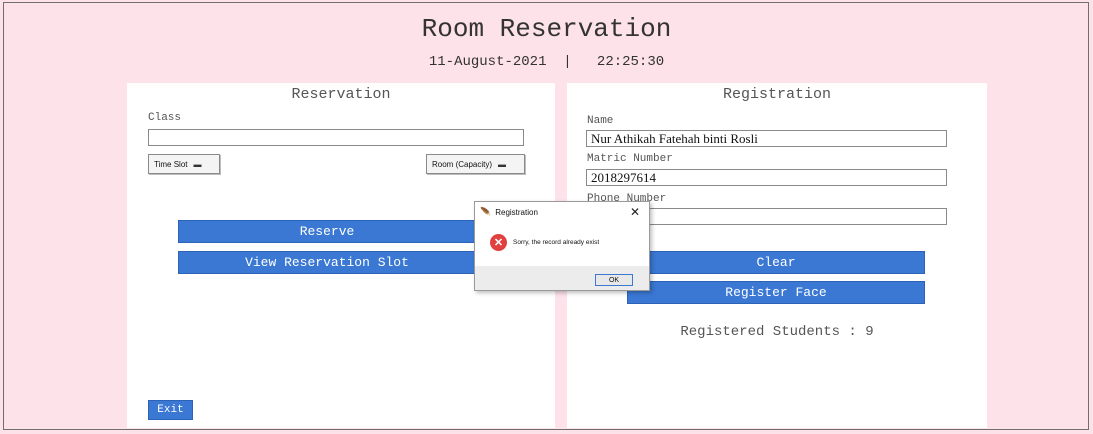 This screenshot has width=1093, height=434. I want to click on class-input, so click(336, 137).